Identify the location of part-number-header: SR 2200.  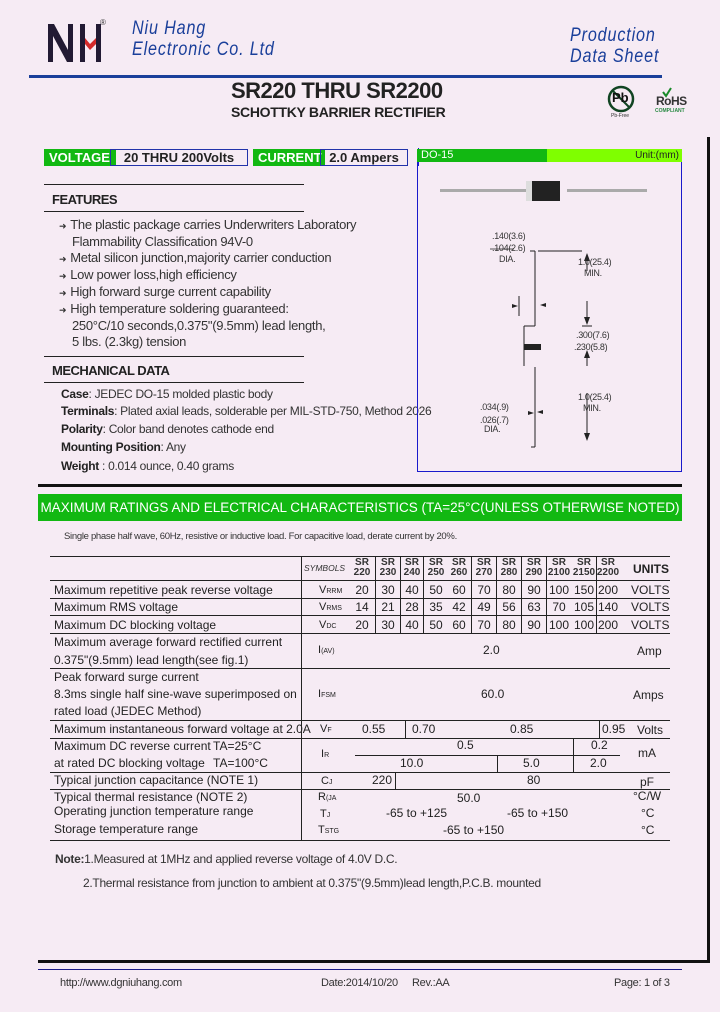
(608, 568).